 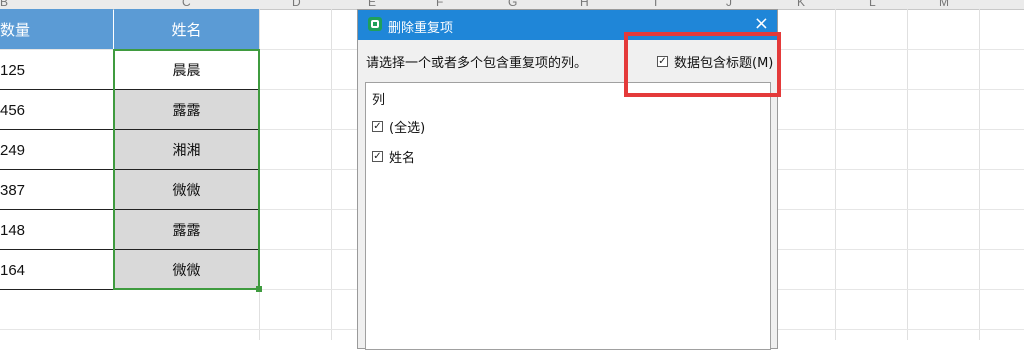 I want to click on qty-cell: 125, so click(x=56, y=70).